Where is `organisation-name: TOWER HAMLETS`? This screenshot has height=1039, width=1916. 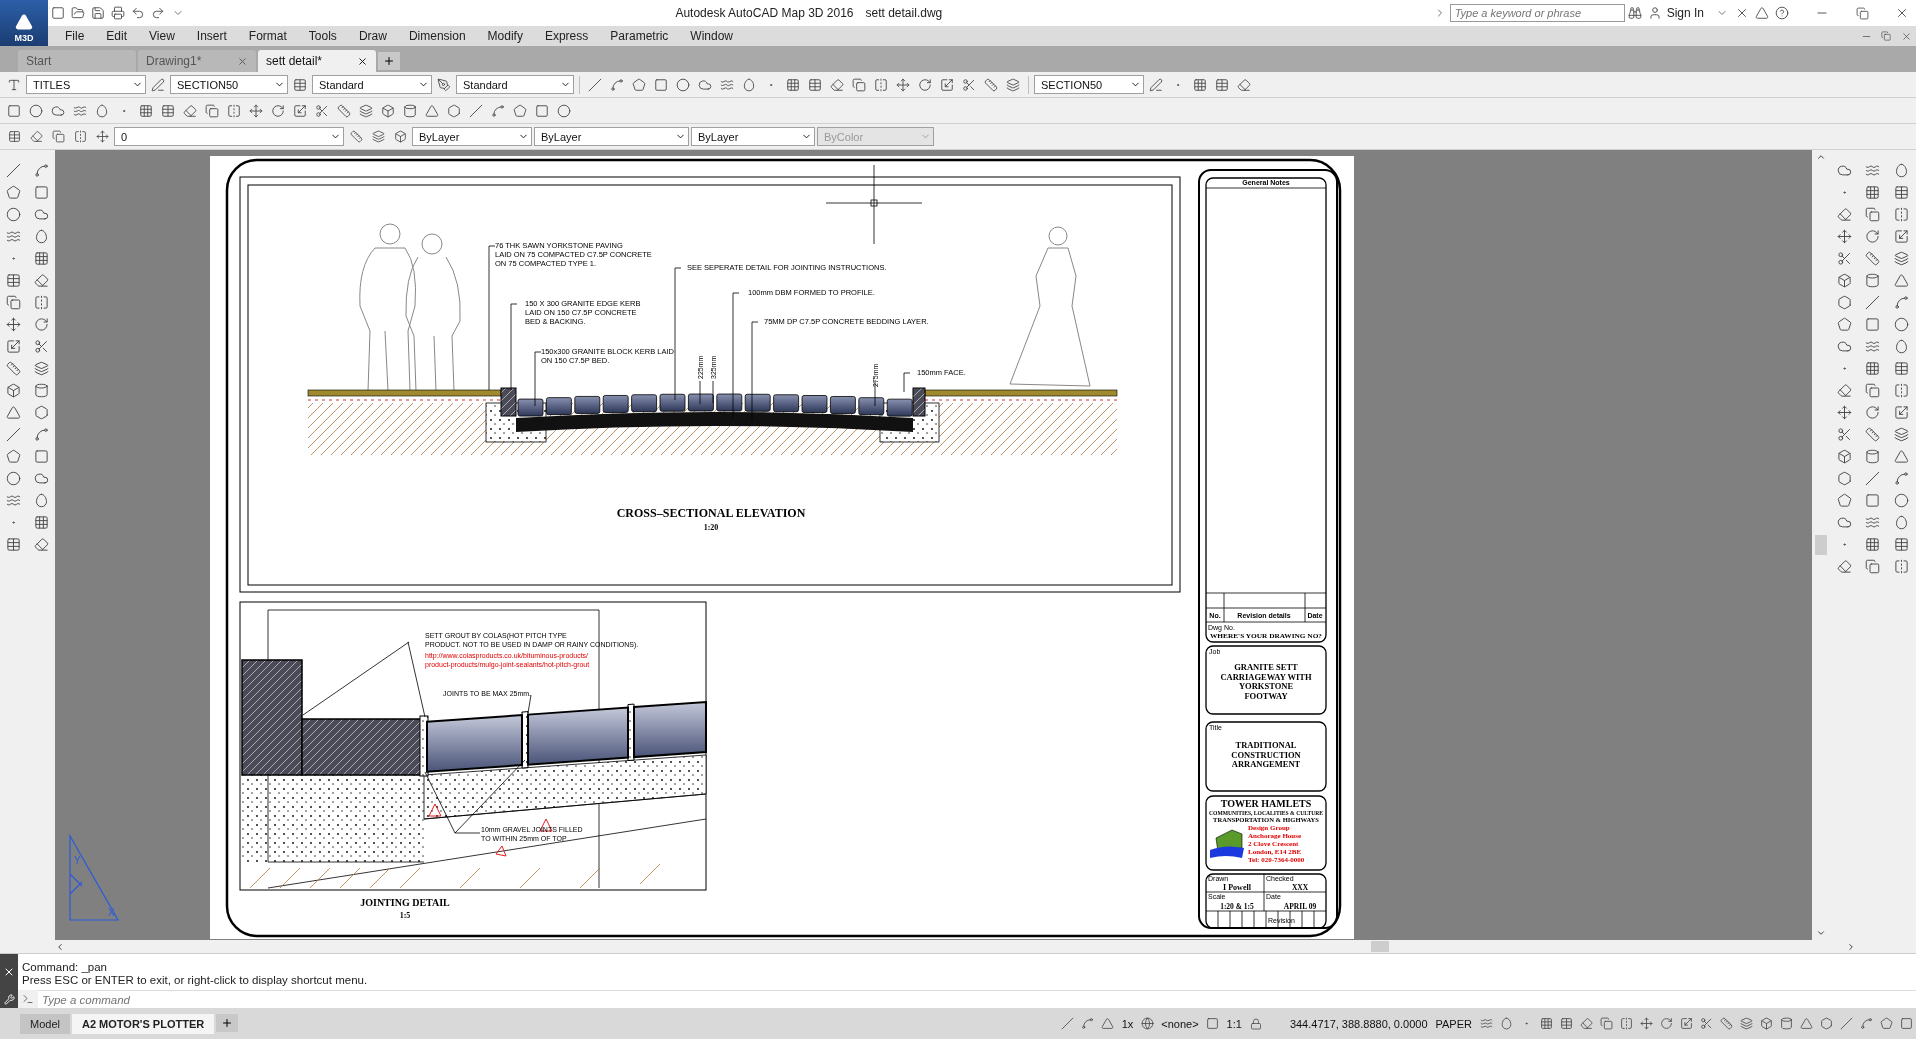 organisation-name: TOWER HAMLETS is located at coordinates (1266, 803).